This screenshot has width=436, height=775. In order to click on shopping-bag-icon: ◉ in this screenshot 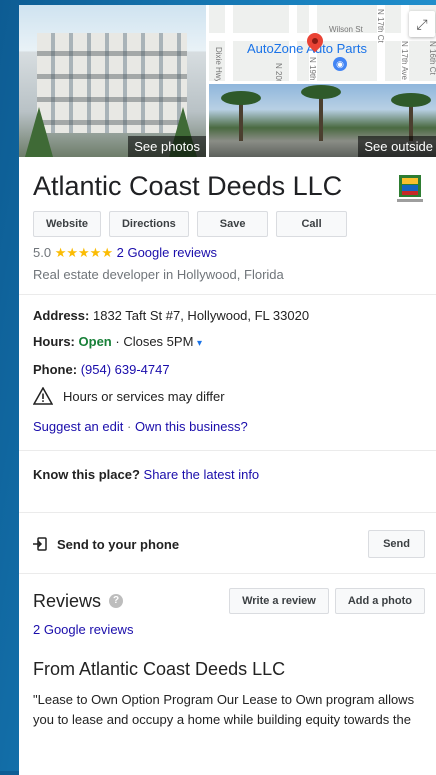, I will do `click(340, 64)`.